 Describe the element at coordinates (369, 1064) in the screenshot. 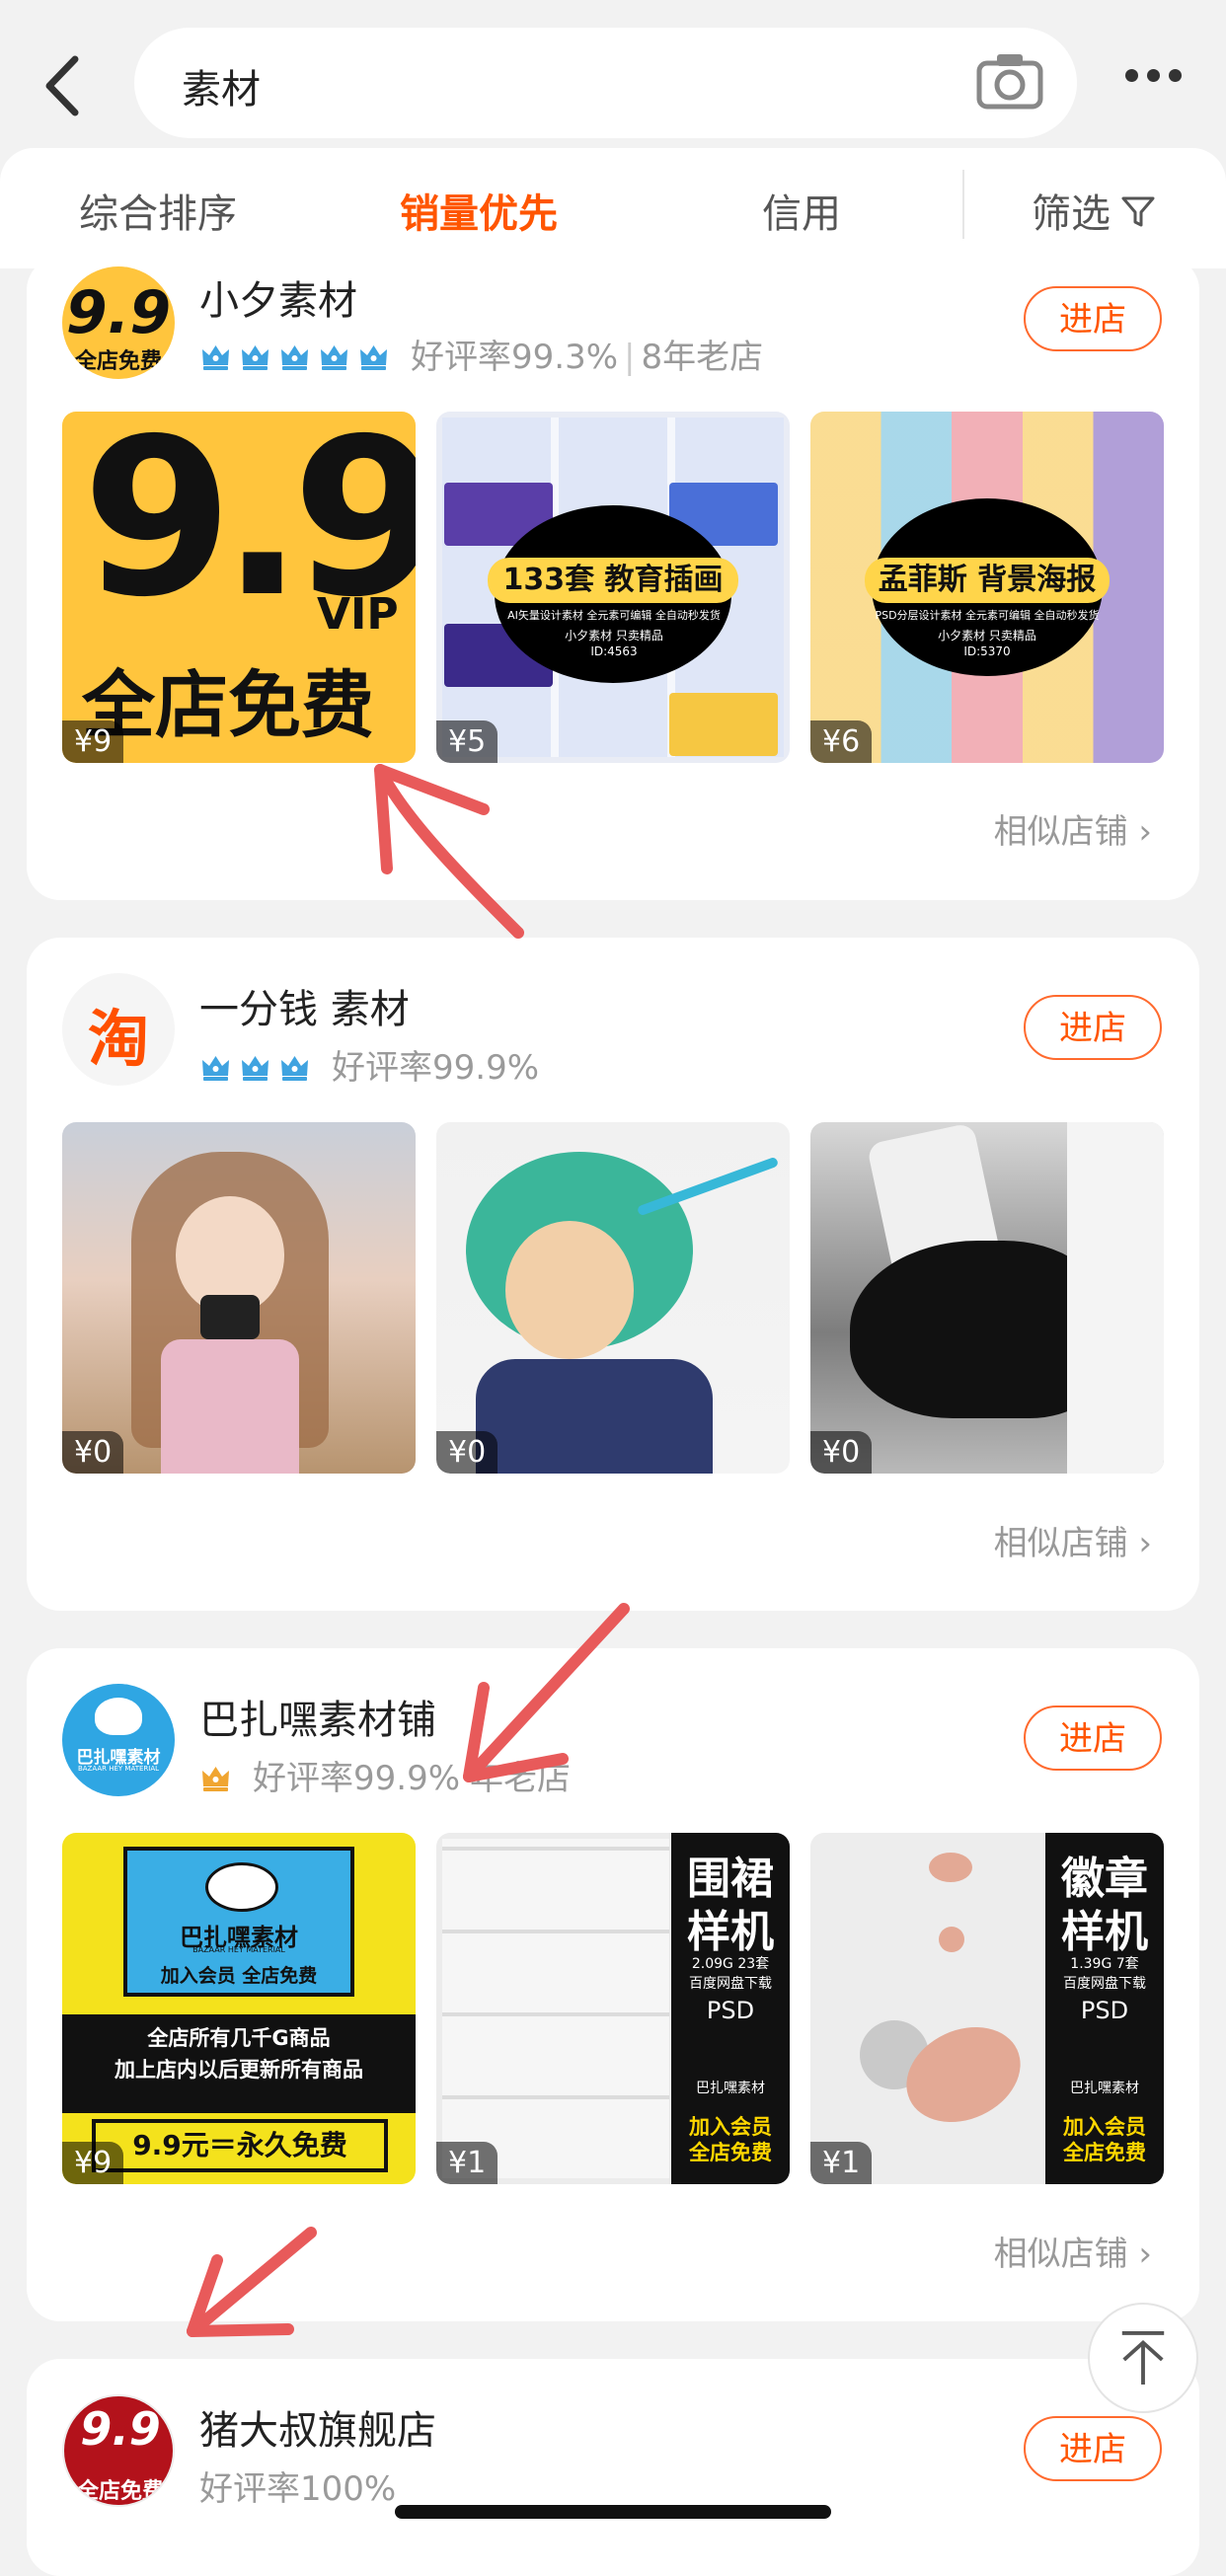

I see `shop-rating: 好评率99.9%` at that location.